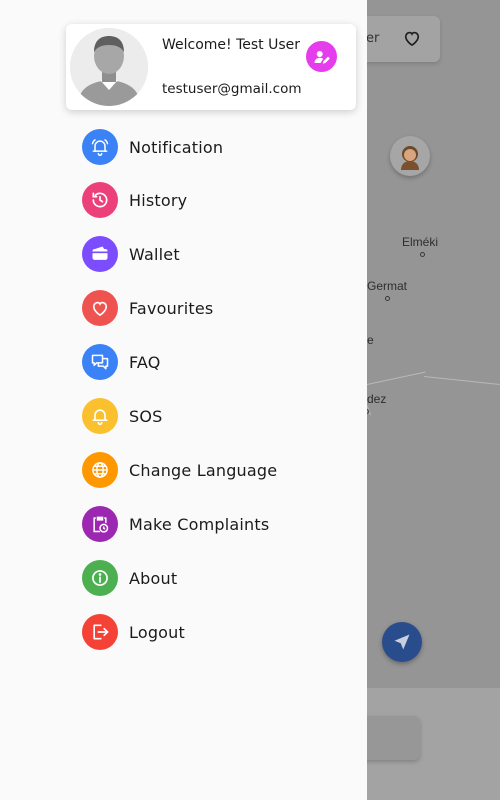  Describe the element at coordinates (410, 156) in the screenshot. I see `driver-avatar-marker` at that location.